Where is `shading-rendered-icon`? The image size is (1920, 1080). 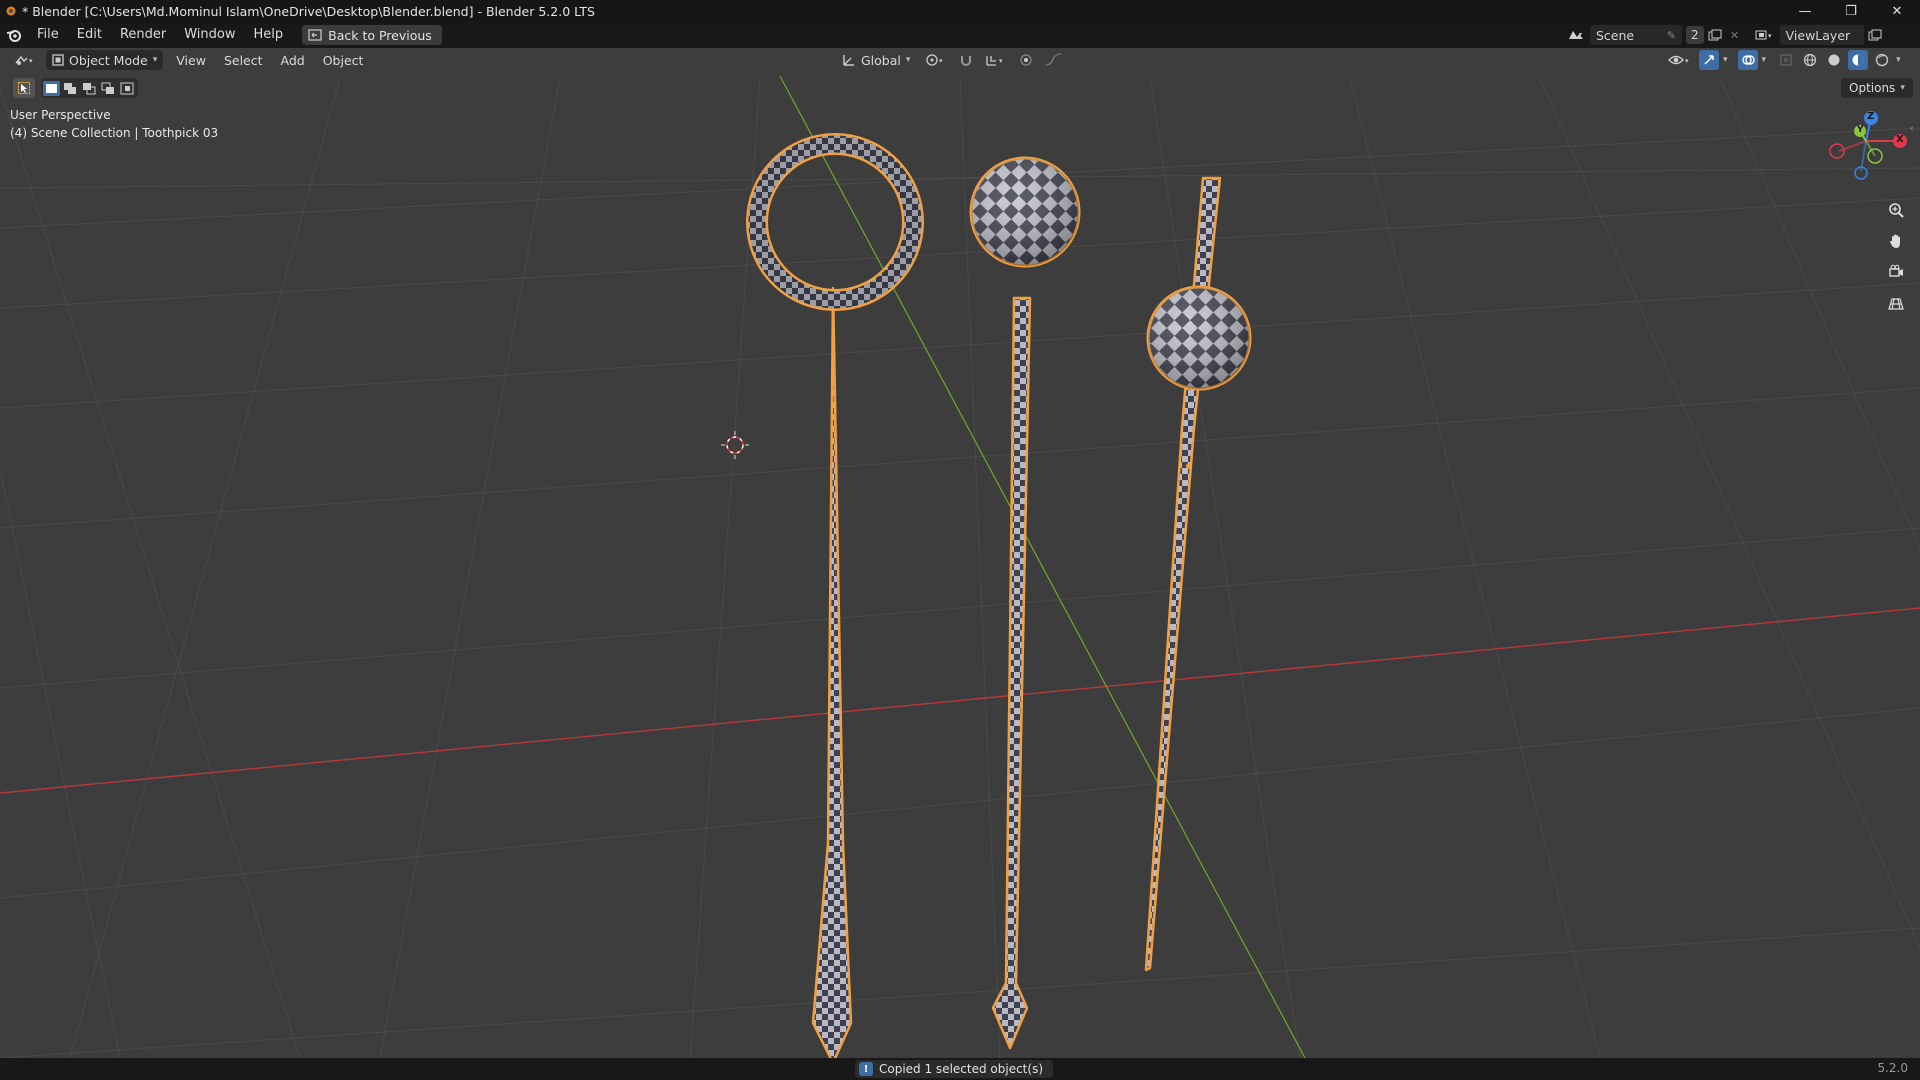
shading-rendered-icon is located at coordinates (1882, 60).